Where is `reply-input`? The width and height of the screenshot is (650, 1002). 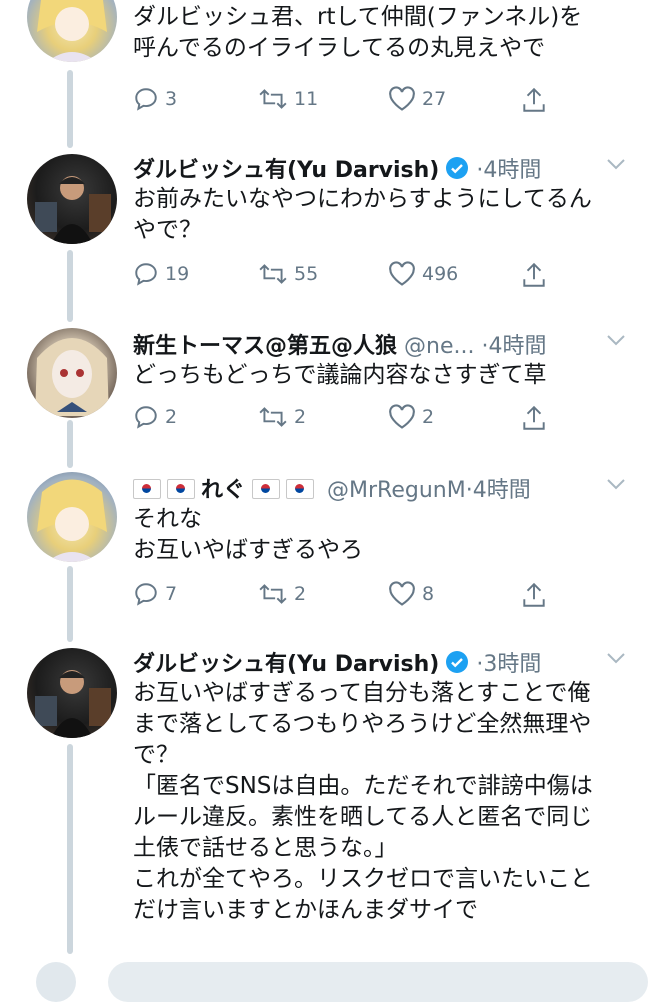
reply-input is located at coordinates (378, 982).